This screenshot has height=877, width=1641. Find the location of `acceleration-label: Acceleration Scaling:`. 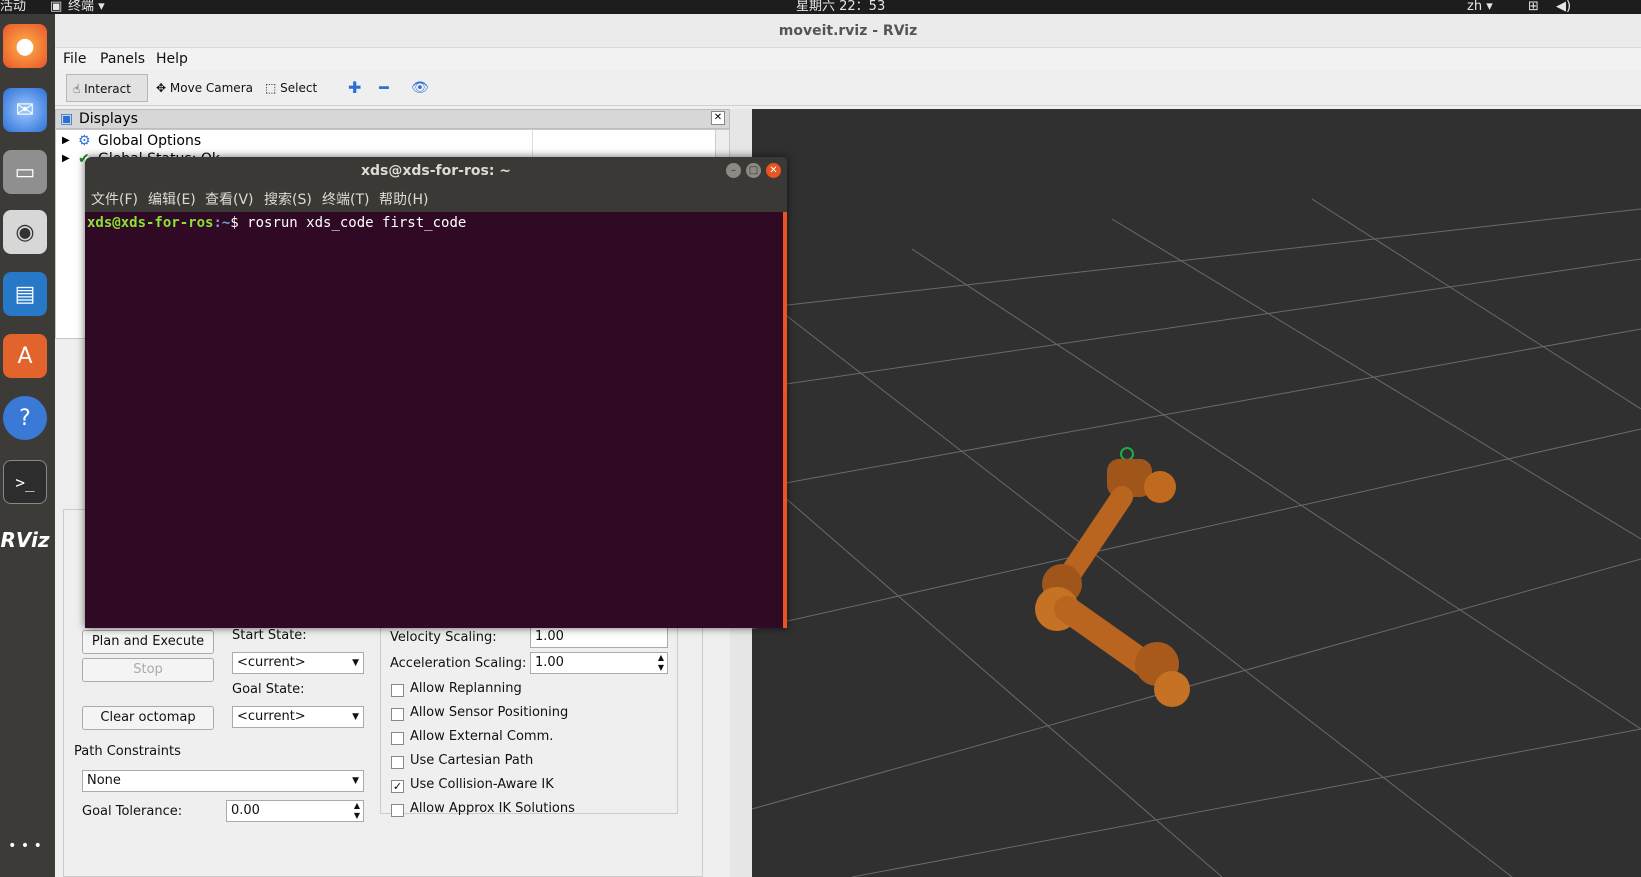

acceleration-label: Acceleration Scaling: is located at coordinates (458, 663).